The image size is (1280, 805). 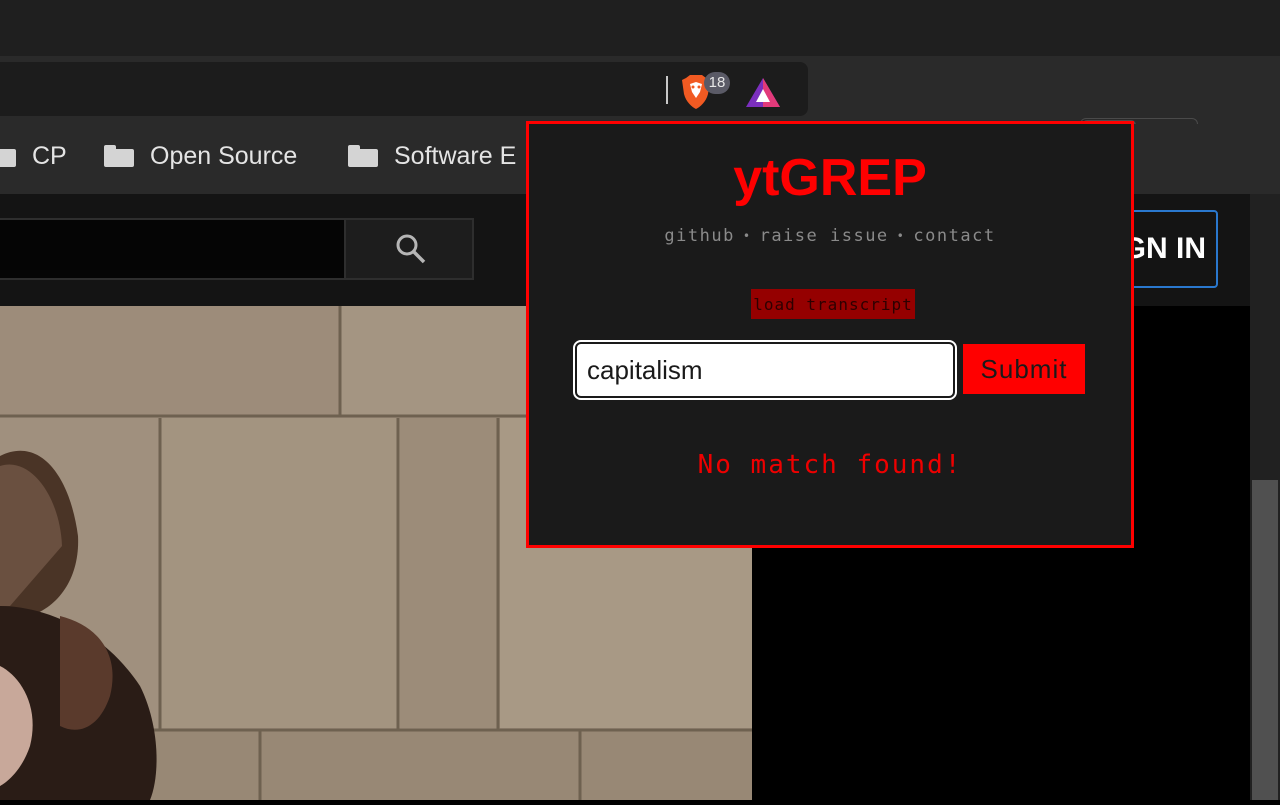 I want to click on raise-issue-link: raise issue, so click(x=824, y=236).